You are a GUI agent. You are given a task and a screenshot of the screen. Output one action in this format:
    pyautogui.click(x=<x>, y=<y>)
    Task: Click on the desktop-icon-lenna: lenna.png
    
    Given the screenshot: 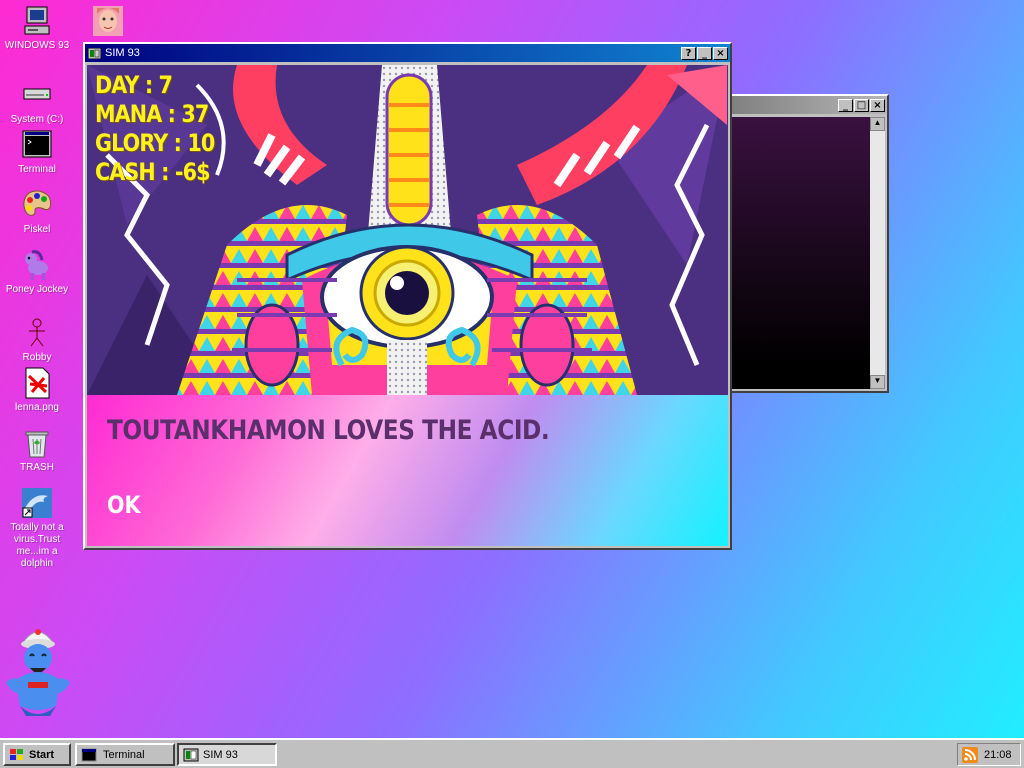 What is the action you would take?
    pyautogui.click(x=37, y=390)
    